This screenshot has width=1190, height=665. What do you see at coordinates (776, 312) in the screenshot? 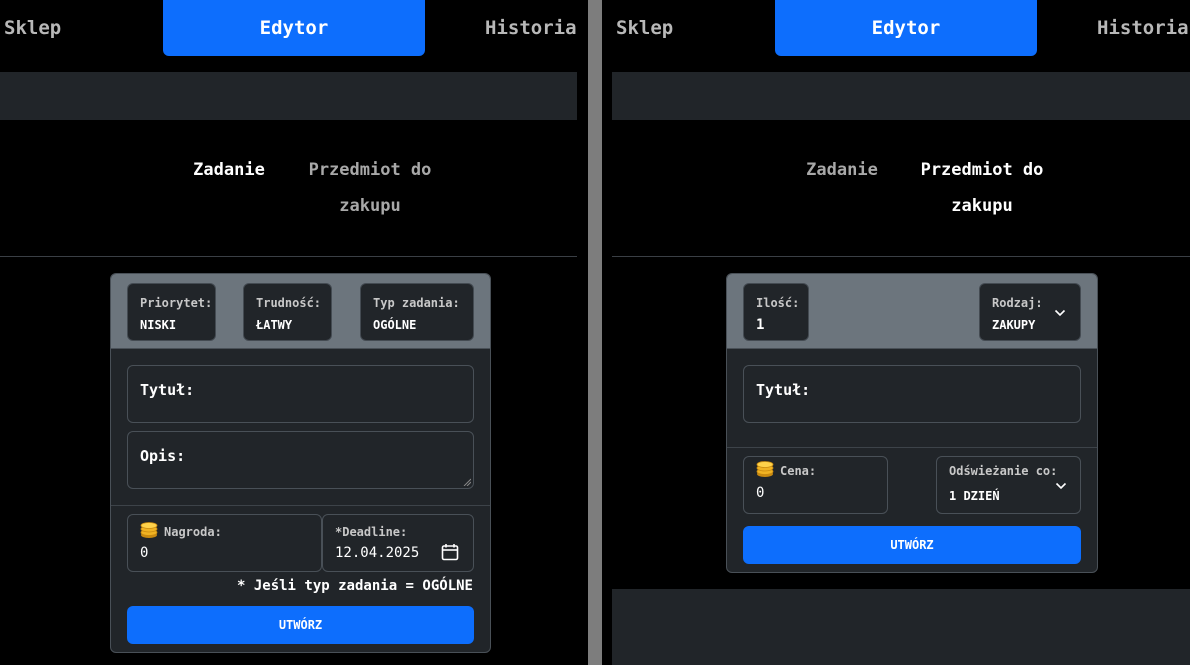
I see `quantity-input: Ilość: 1` at bounding box center [776, 312].